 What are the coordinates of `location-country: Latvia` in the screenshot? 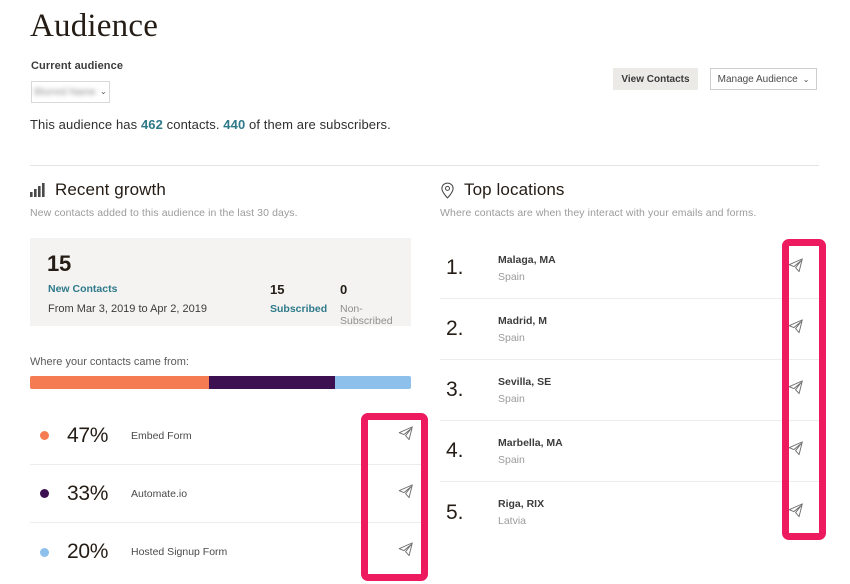 It's located at (512, 521).